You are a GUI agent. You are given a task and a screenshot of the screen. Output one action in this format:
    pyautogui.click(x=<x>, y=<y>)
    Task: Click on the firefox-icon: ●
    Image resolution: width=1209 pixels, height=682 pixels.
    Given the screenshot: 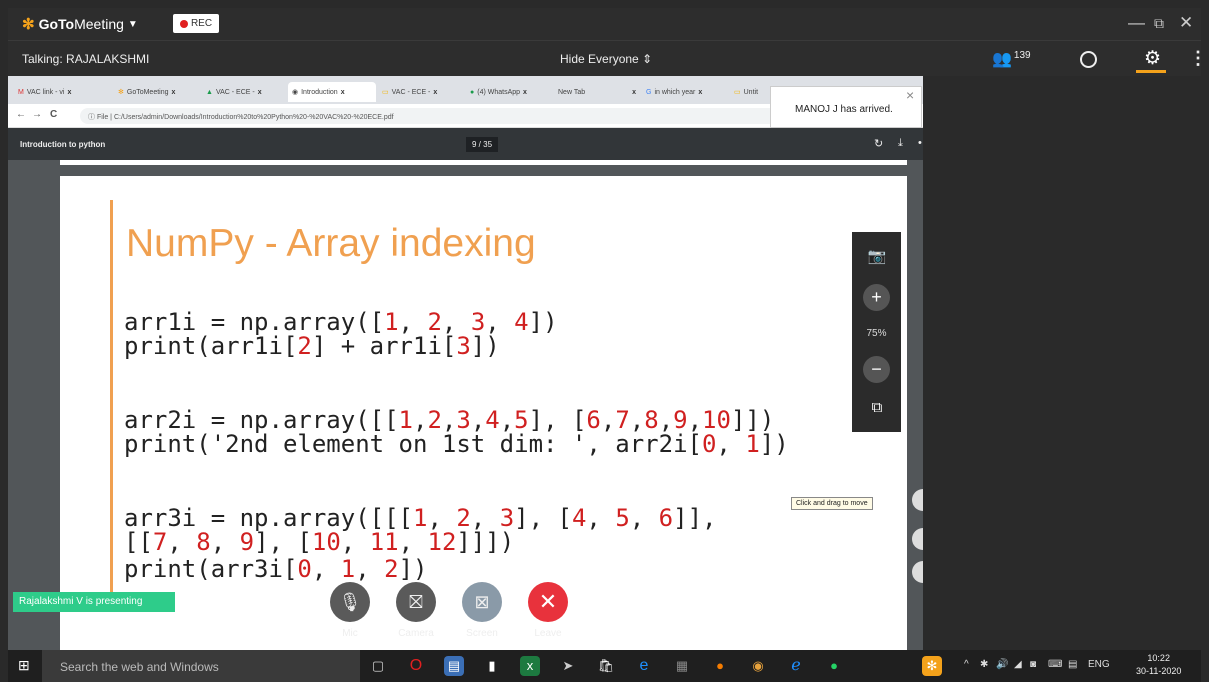 What is the action you would take?
    pyautogui.click(x=720, y=666)
    